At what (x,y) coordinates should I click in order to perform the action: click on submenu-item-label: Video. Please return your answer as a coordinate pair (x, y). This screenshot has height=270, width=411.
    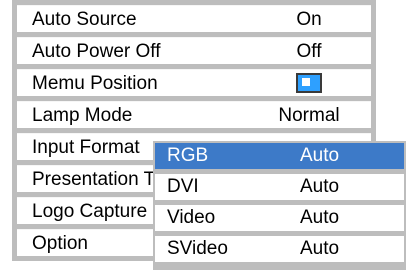
    Looking at the image, I should click on (191, 217).